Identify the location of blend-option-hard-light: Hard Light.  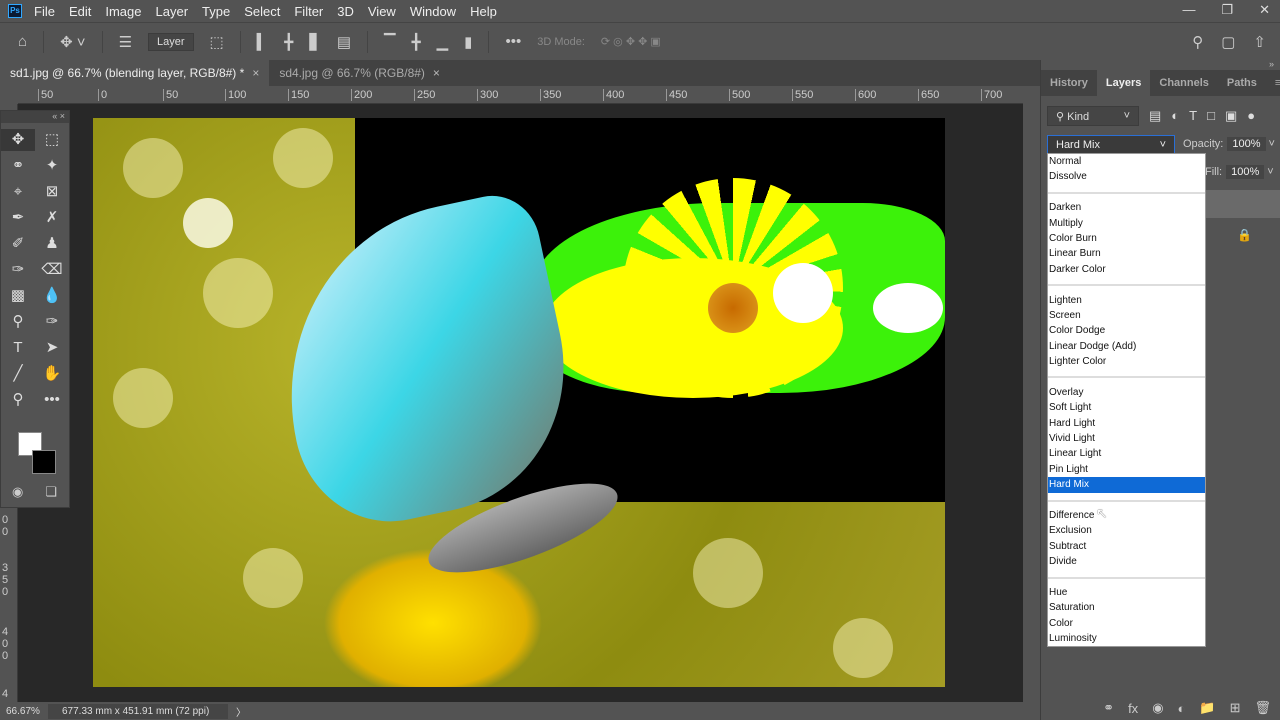
(1126, 423).